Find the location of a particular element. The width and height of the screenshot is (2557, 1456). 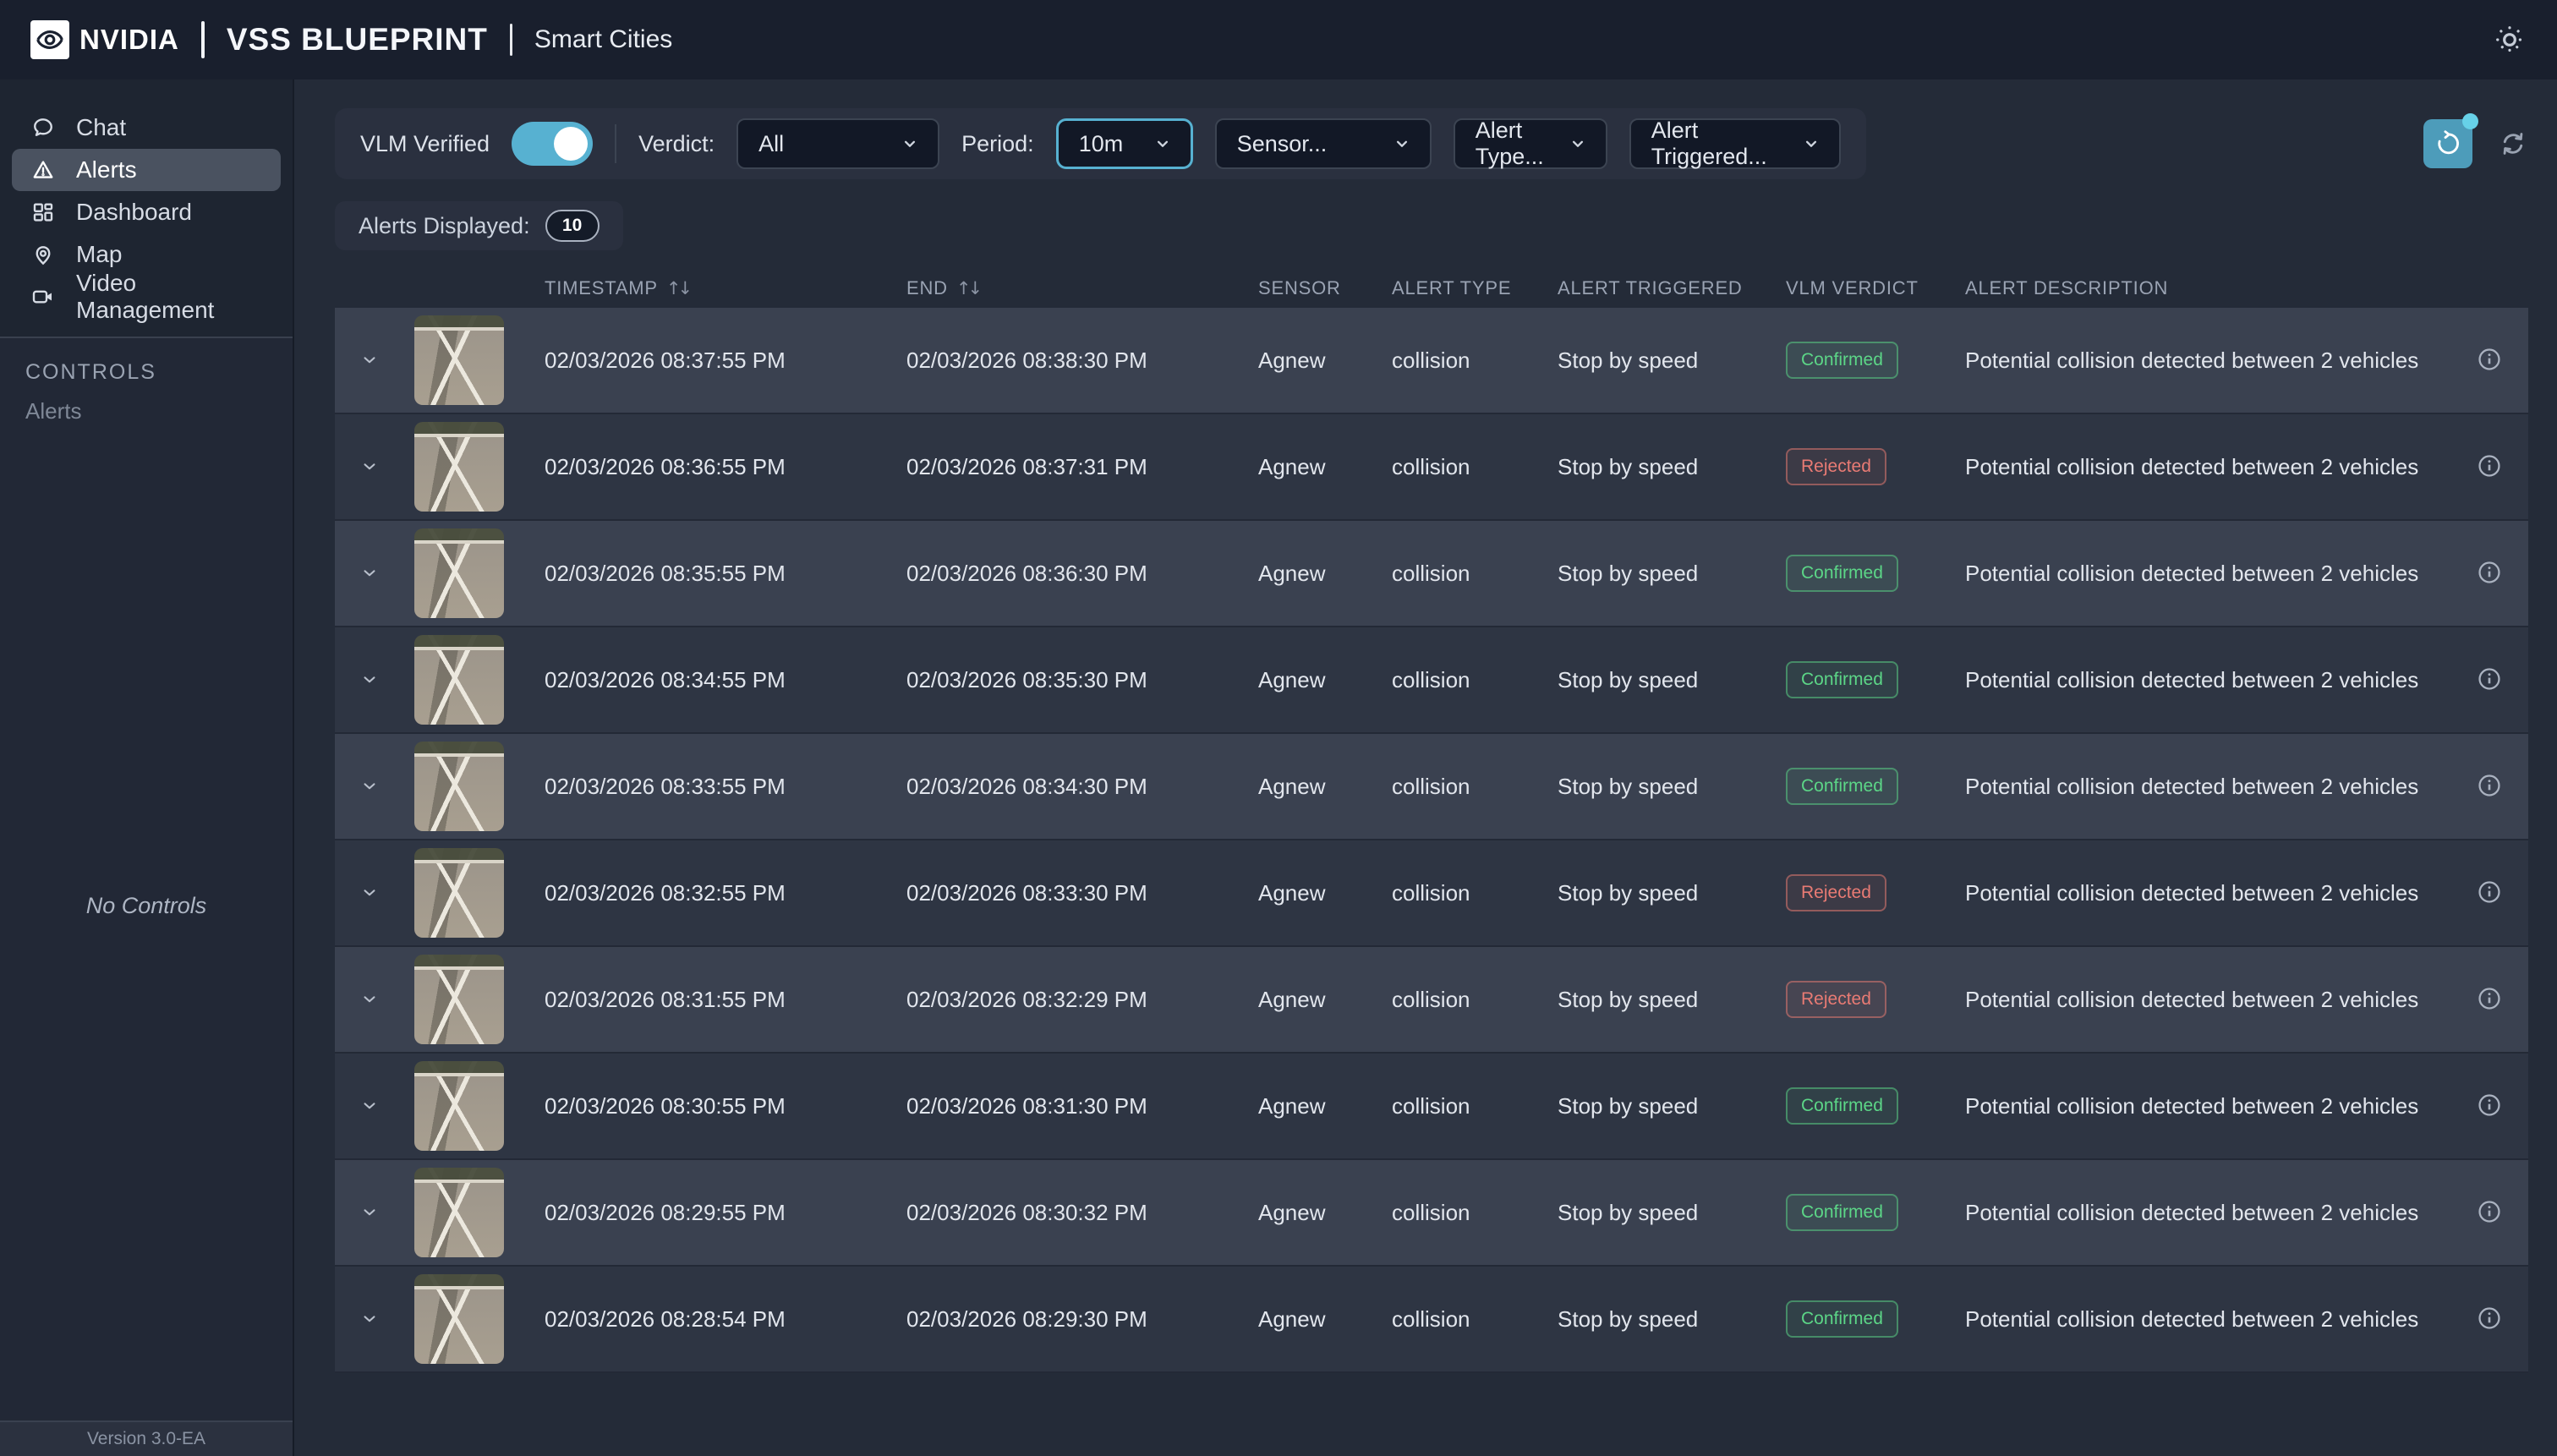

timestamp-cell: 02/03/2026 08:32:55 PM is located at coordinates (665, 892).